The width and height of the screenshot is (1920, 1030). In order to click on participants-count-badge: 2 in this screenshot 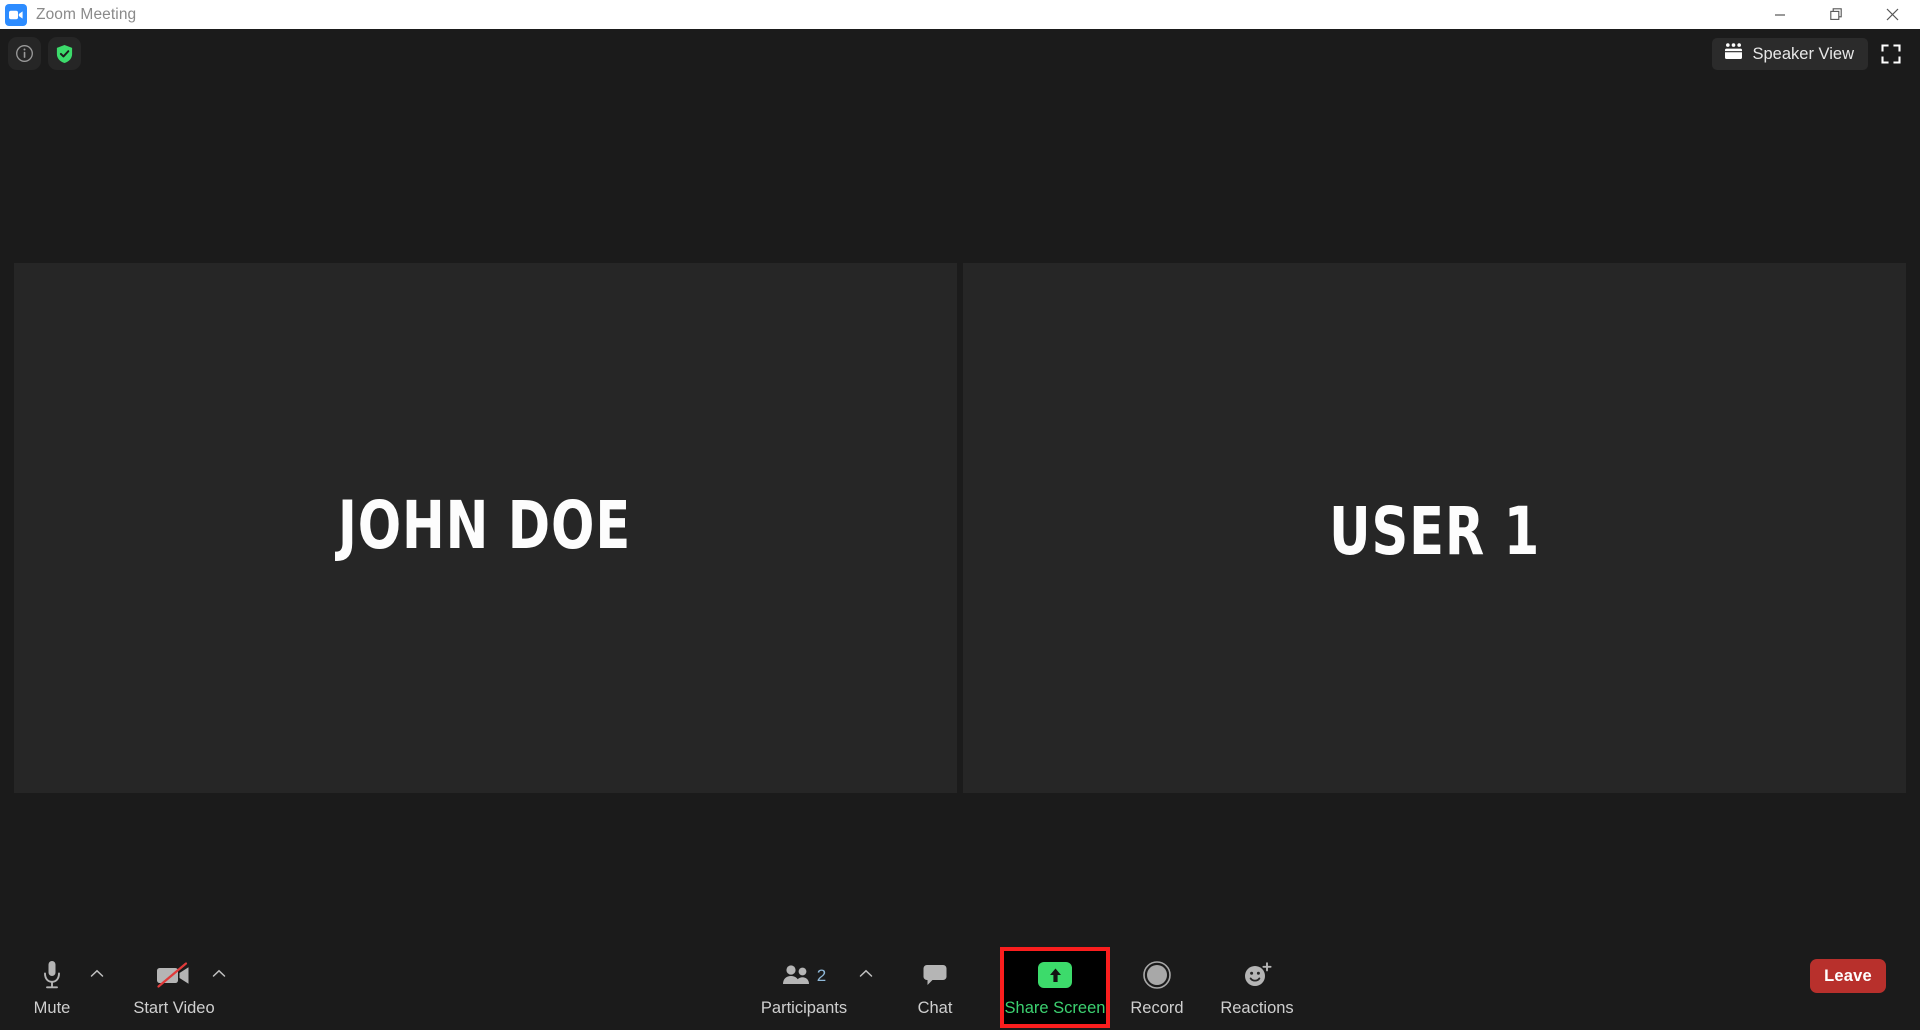, I will do `click(821, 975)`.